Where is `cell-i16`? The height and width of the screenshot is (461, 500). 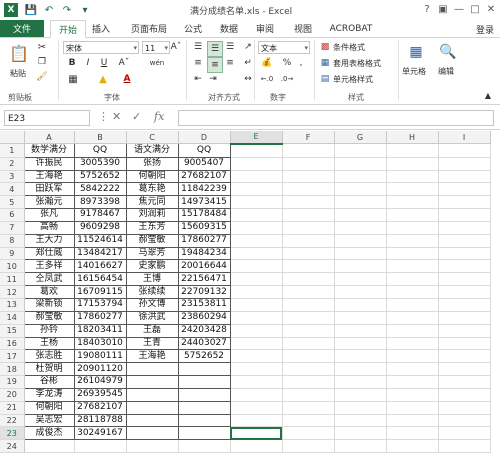
cell-i16 is located at coordinates (464, 344).